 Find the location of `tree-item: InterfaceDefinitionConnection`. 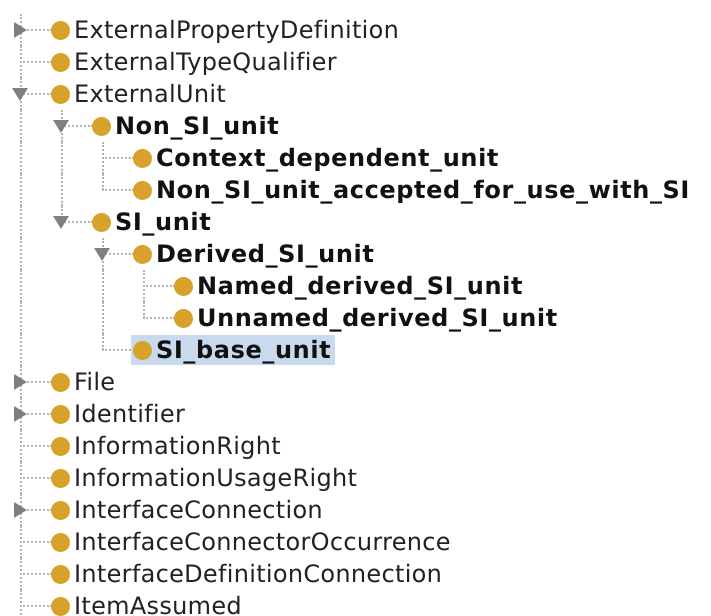

tree-item: InterfaceDefinitionConnection is located at coordinates (247, 574).